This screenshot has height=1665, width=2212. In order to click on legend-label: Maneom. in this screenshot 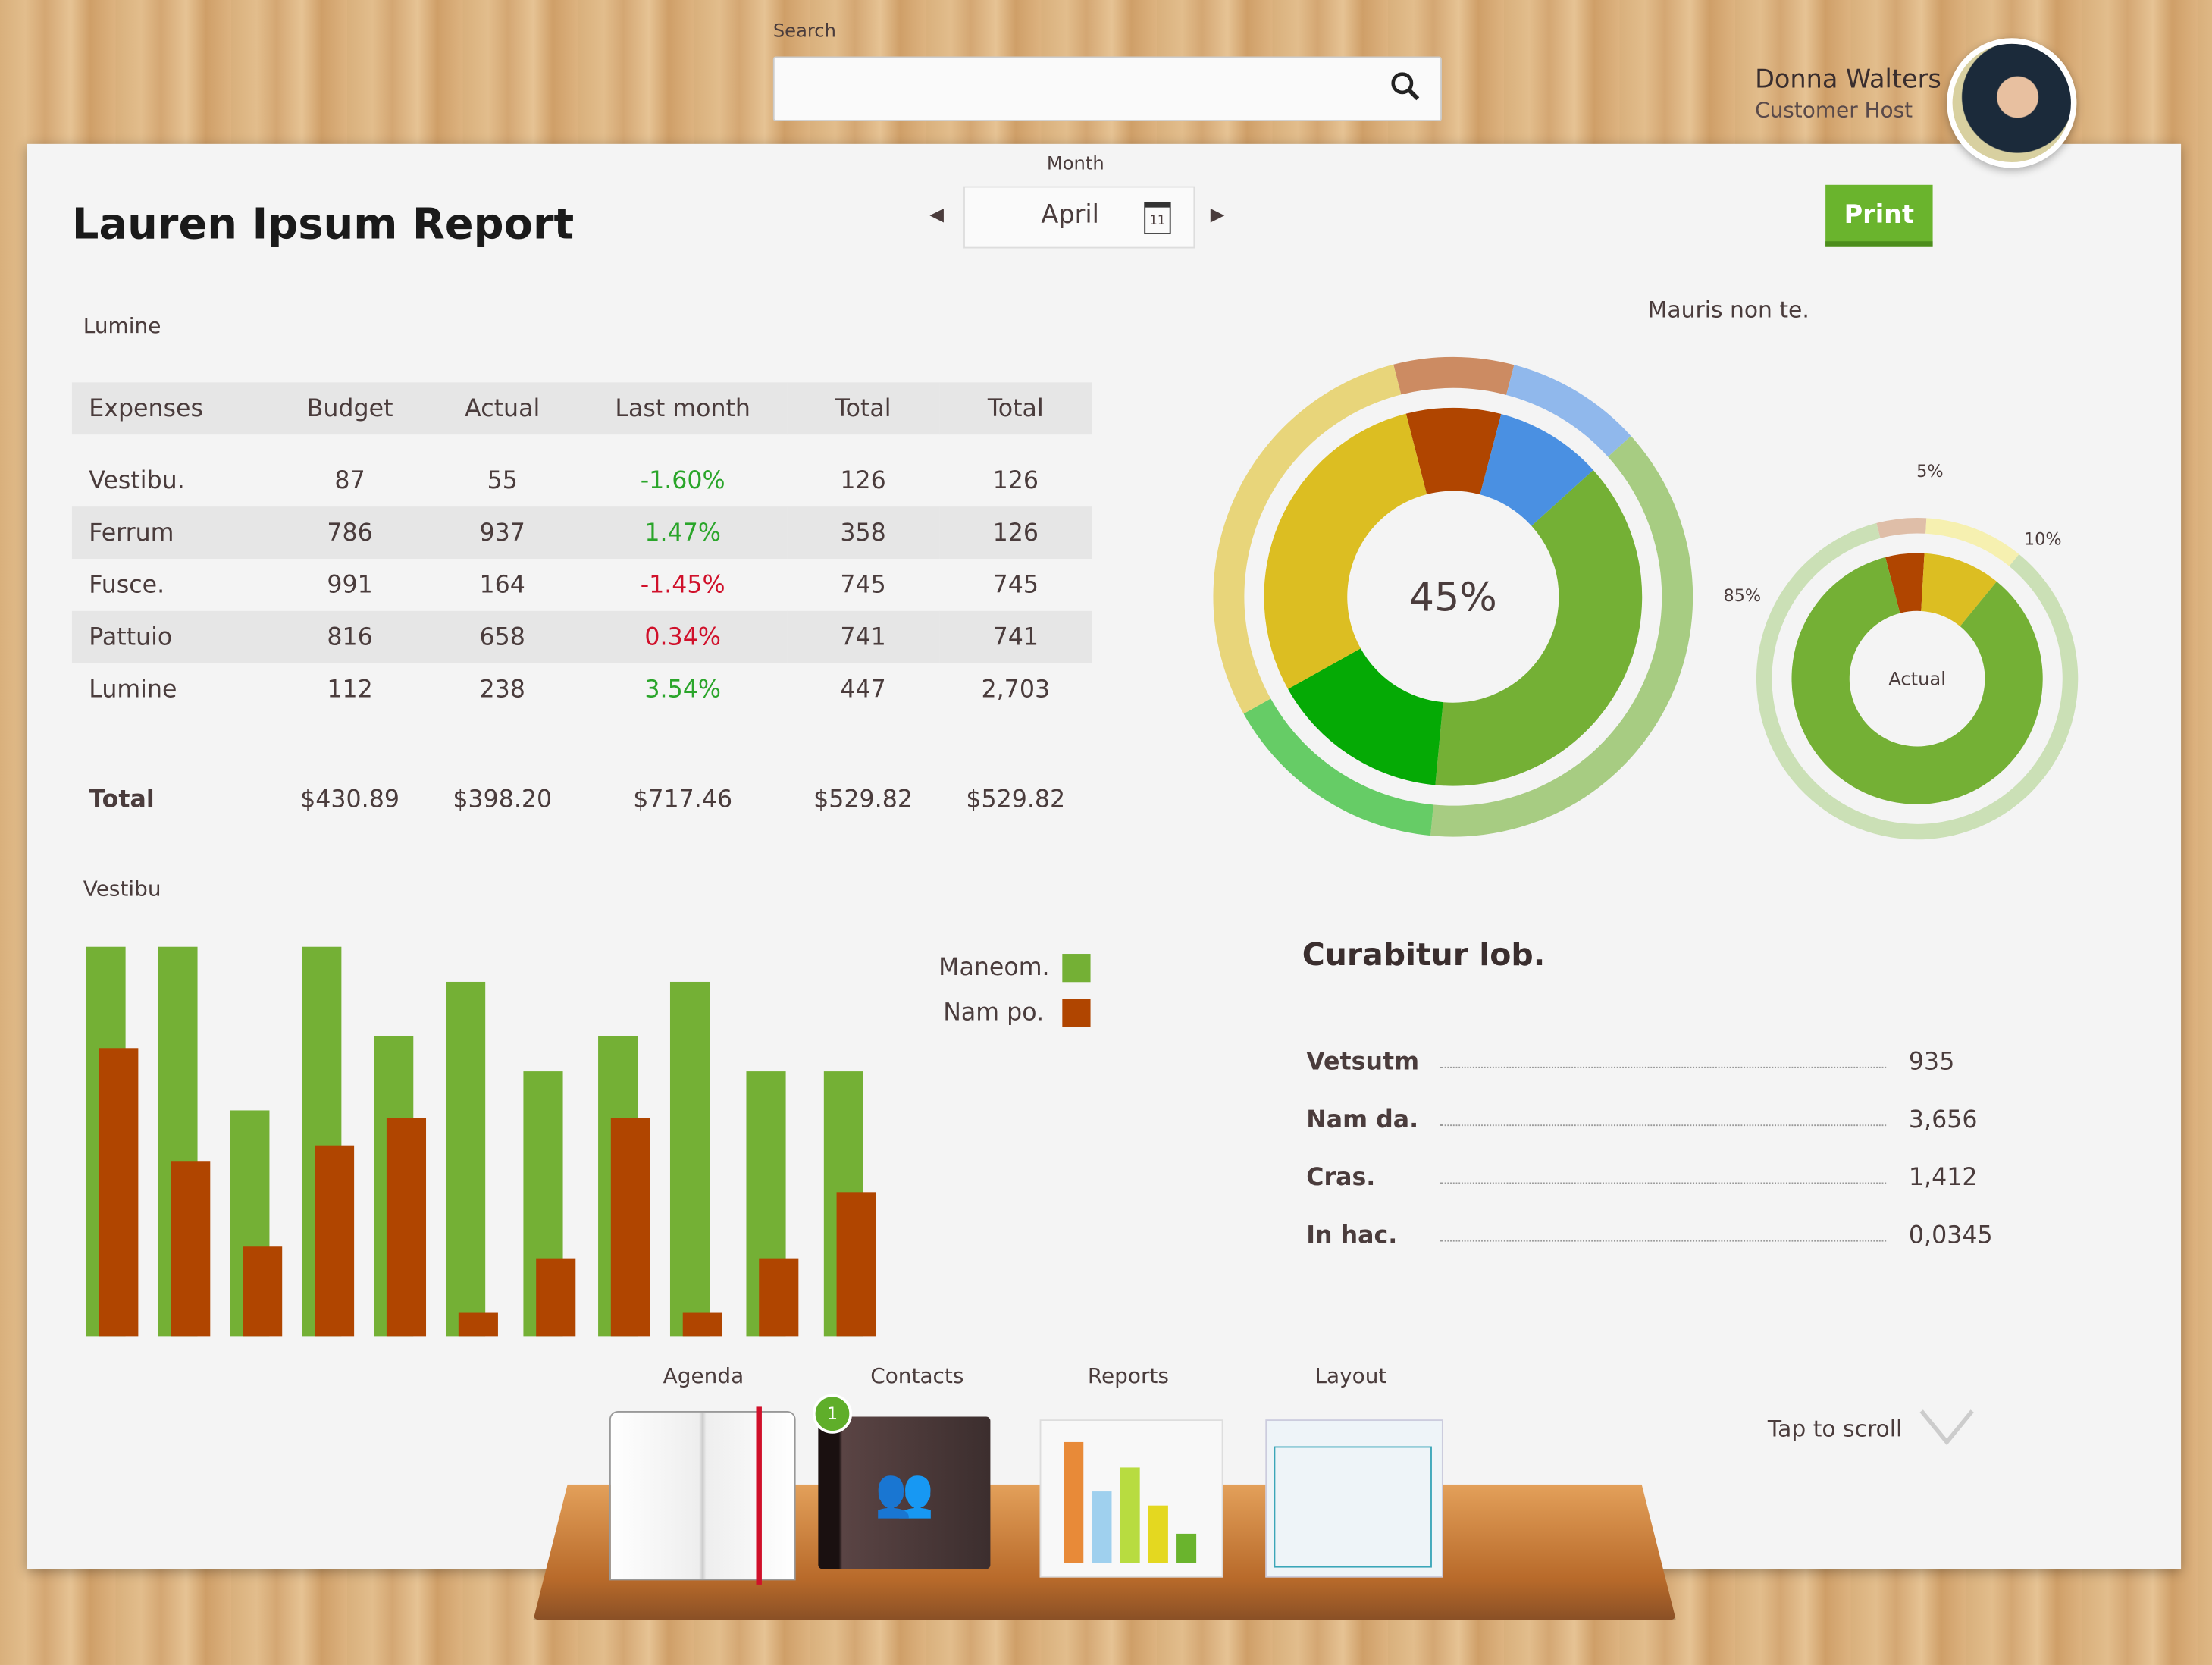, I will do `click(994, 968)`.